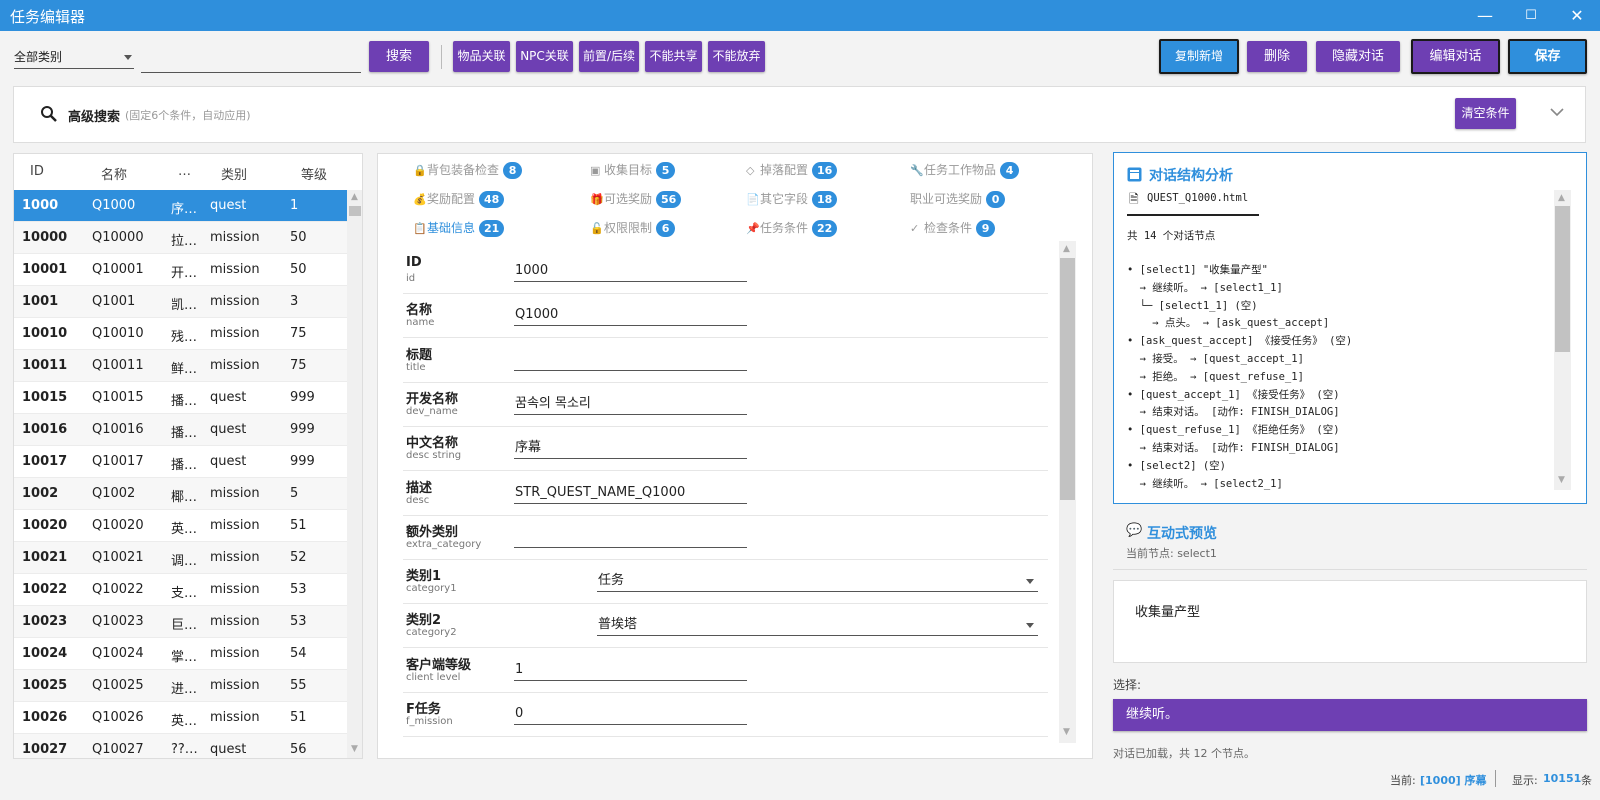  What do you see at coordinates (114, 205) in the screenshot?
I see `cell-name: Q1000` at bounding box center [114, 205].